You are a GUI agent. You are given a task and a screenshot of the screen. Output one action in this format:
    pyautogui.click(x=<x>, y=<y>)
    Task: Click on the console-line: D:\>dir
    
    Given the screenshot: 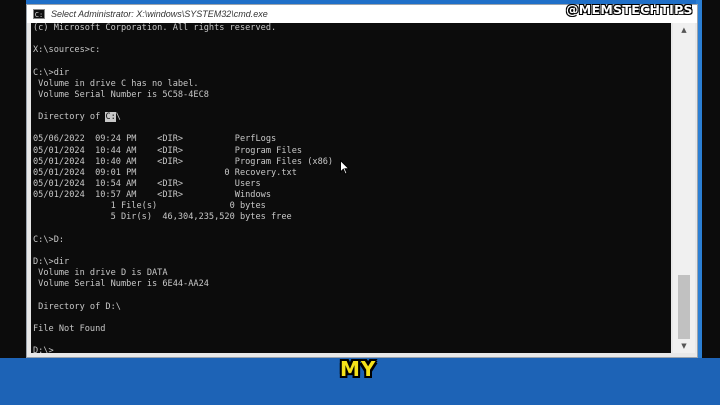 What is the action you would take?
    pyautogui.click(x=51, y=261)
    